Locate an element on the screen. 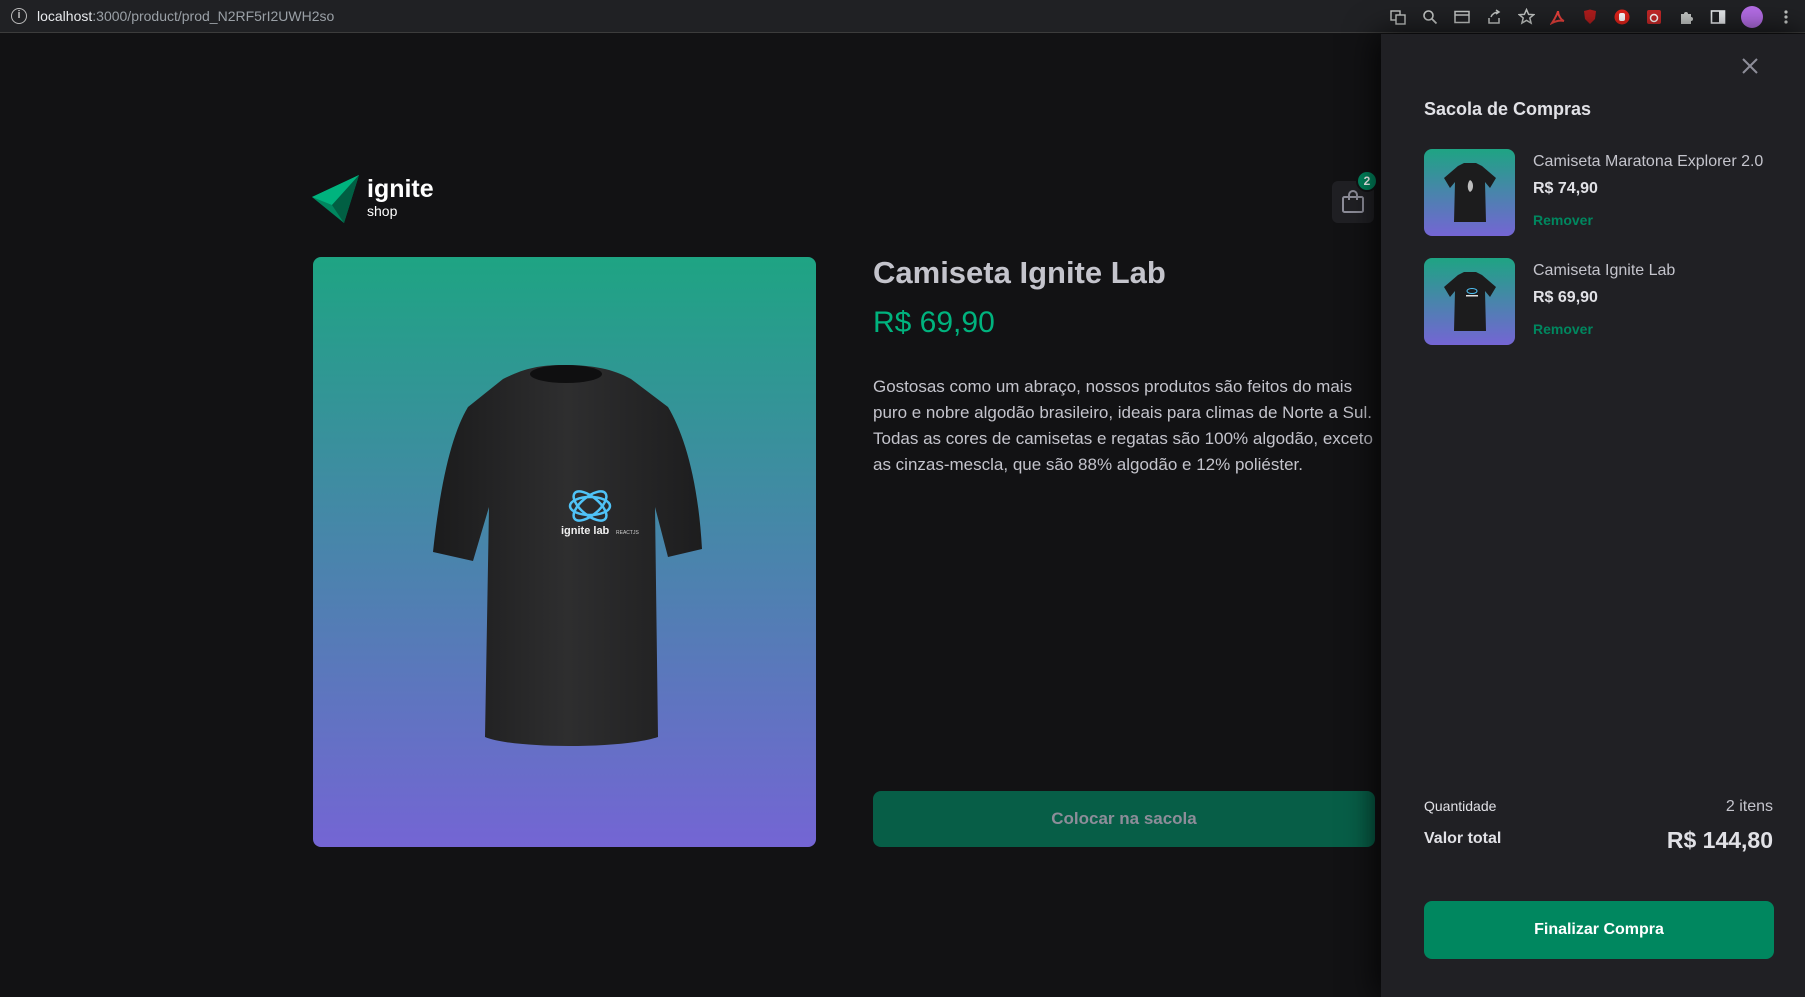 This screenshot has width=1805, height=997. cart-title: Sacola de Compras is located at coordinates (1508, 109).